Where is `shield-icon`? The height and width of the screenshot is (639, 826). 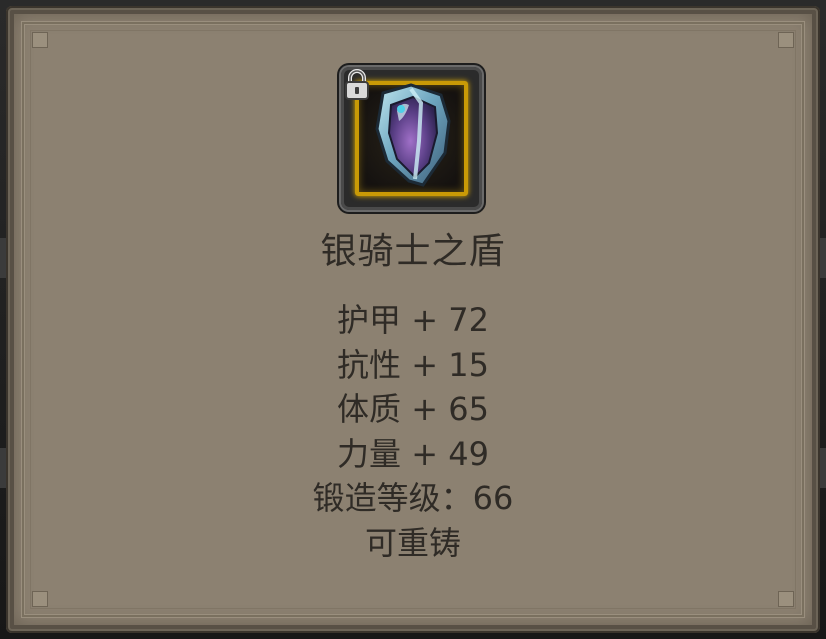 shield-icon is located at coordinates (413, 135).